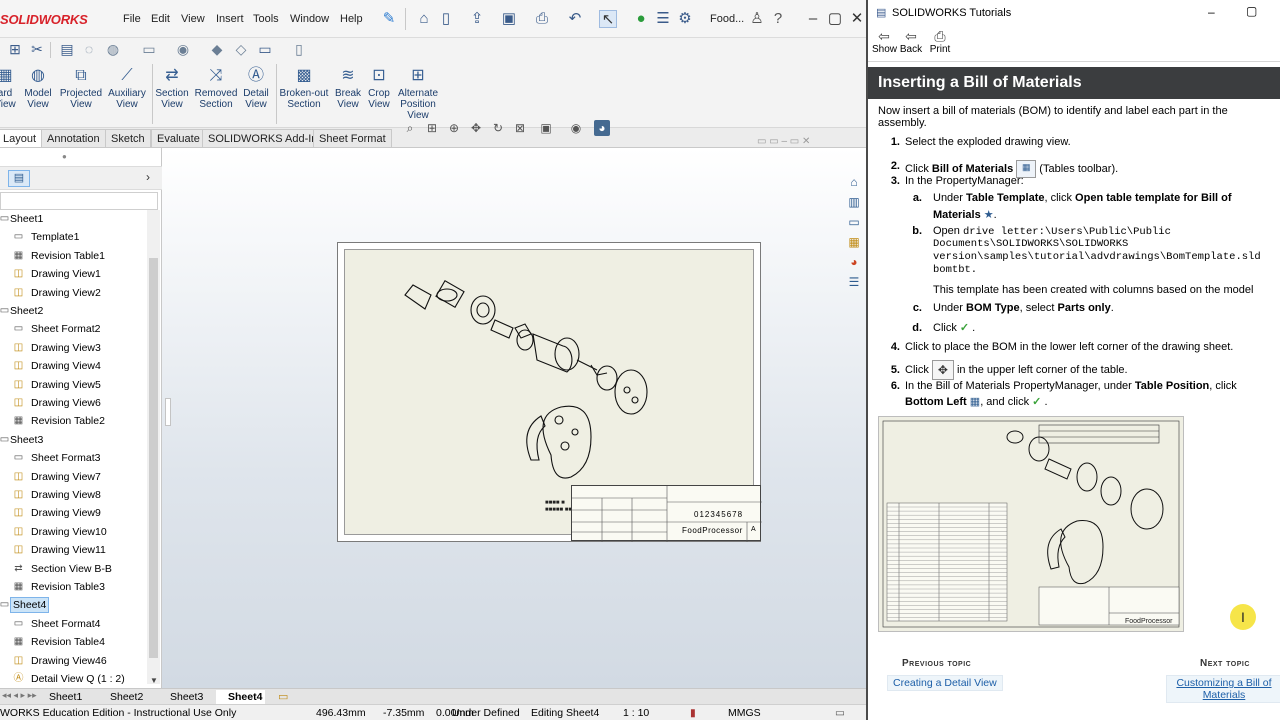 This screenshot has width=1280, height=720. What do you see at coordinates (299, 49) in the screenshot?
I see `table-icon: ▯` at bounding box center [299, 49].